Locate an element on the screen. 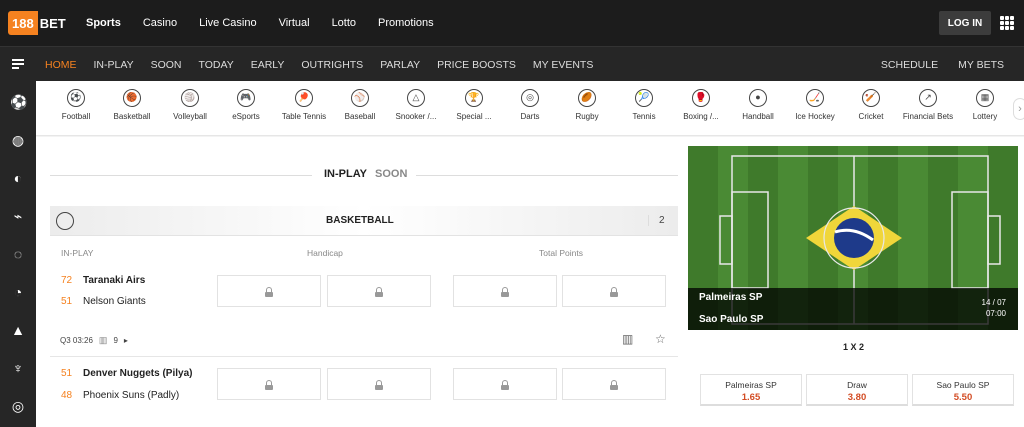 The height and width of the screenshot is (427, 1024). table-tennis-icon: ◌ is located at coordinates (18, 254).